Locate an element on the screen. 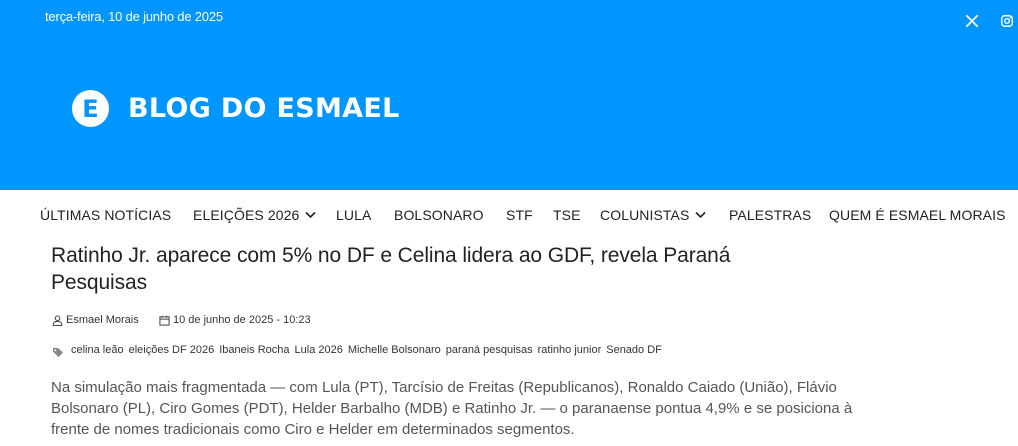 This screenshot has width=1018, height=446. nav-item-colunistas: COLUNISTAS is located at coordinates (653, 215).